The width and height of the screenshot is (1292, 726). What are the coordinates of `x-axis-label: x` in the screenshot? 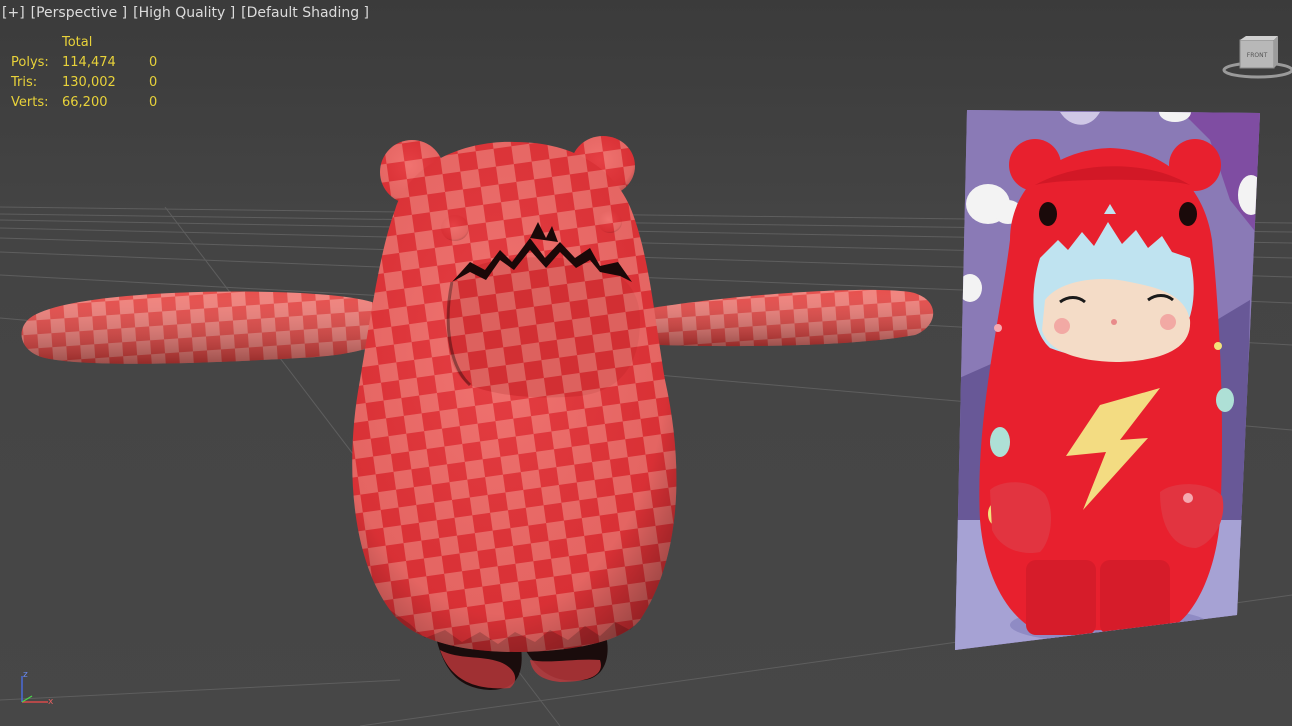 It's located at (51, 702).